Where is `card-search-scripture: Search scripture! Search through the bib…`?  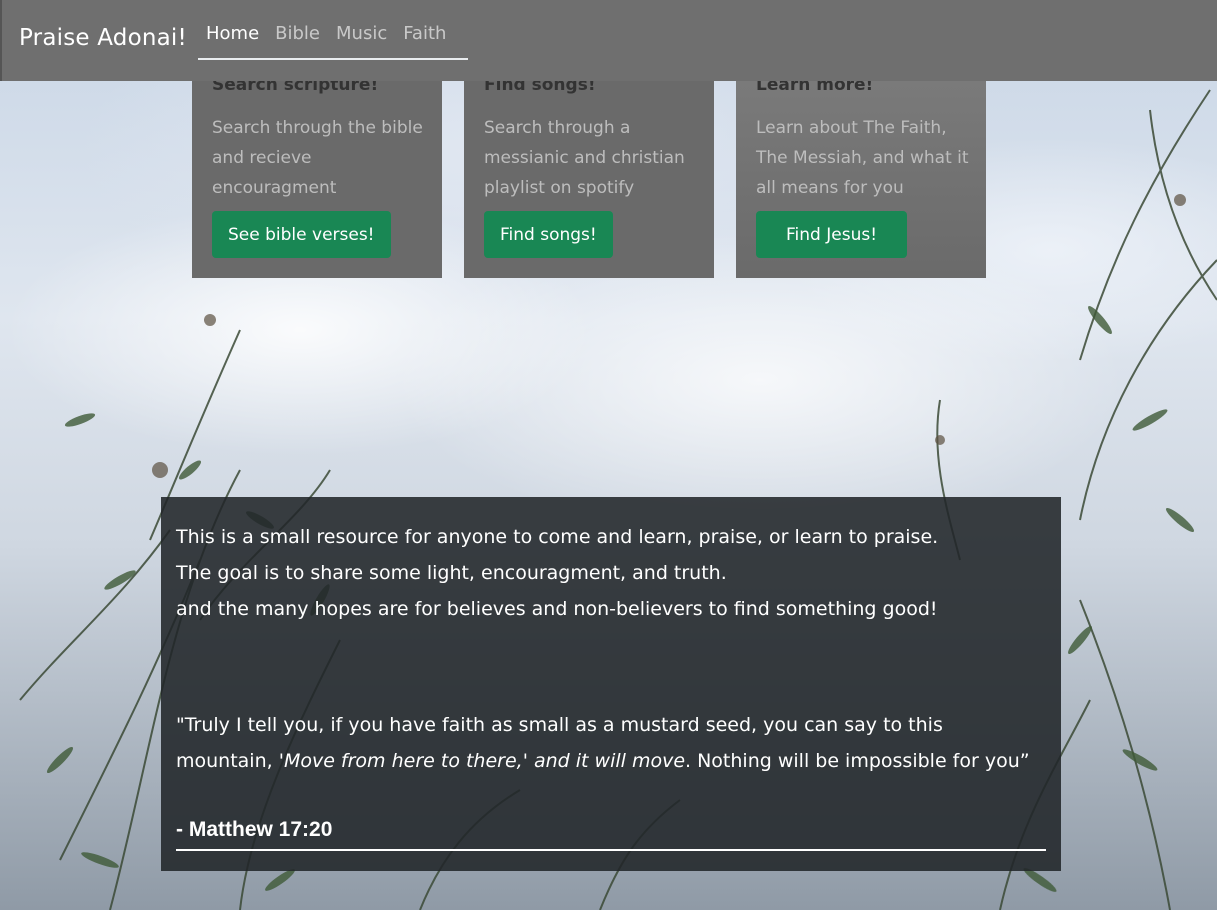
card-search-scripture: Search scripture! Search through the bib… is located at coordinates (317, 176).